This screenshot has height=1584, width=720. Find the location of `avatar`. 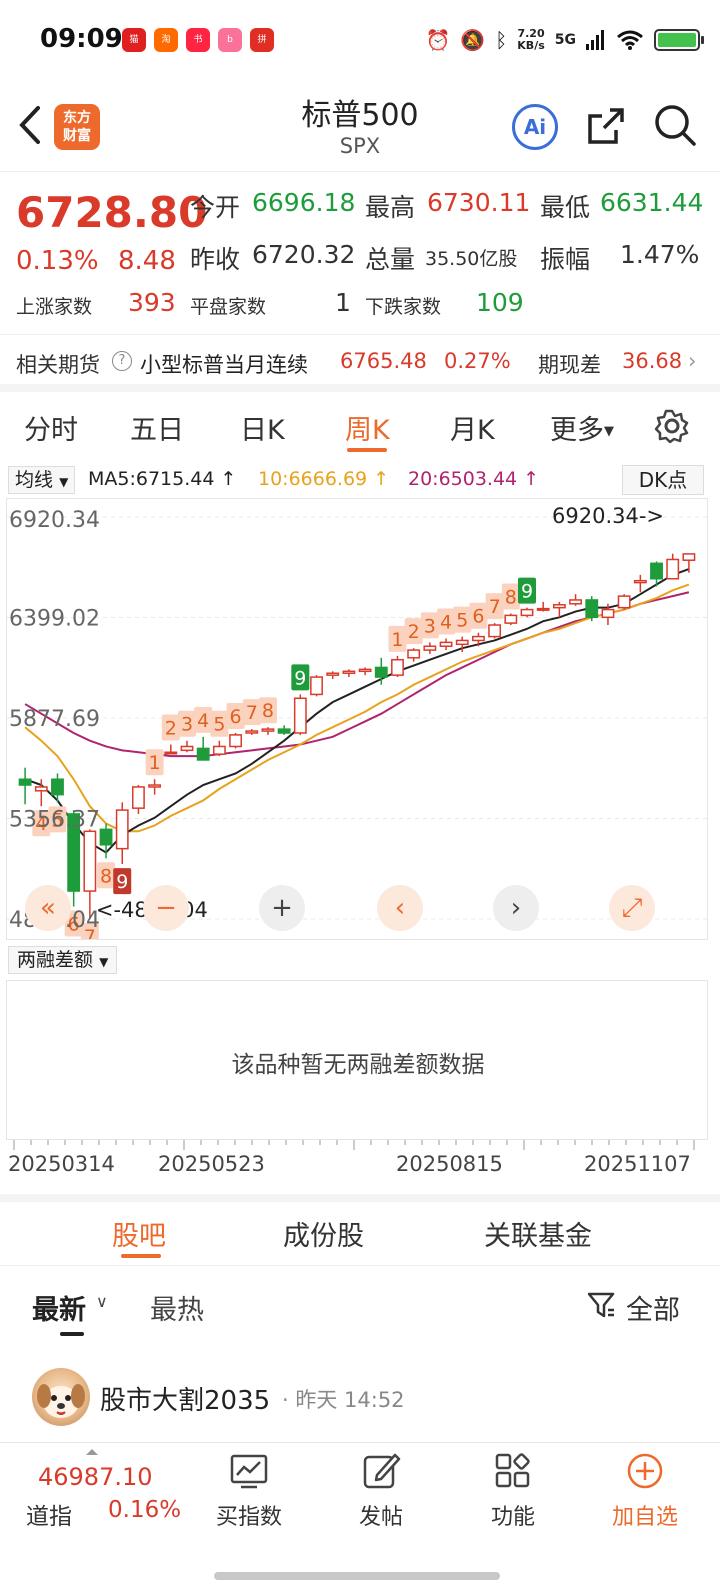

avatar is located at coordinates (61, 1397).